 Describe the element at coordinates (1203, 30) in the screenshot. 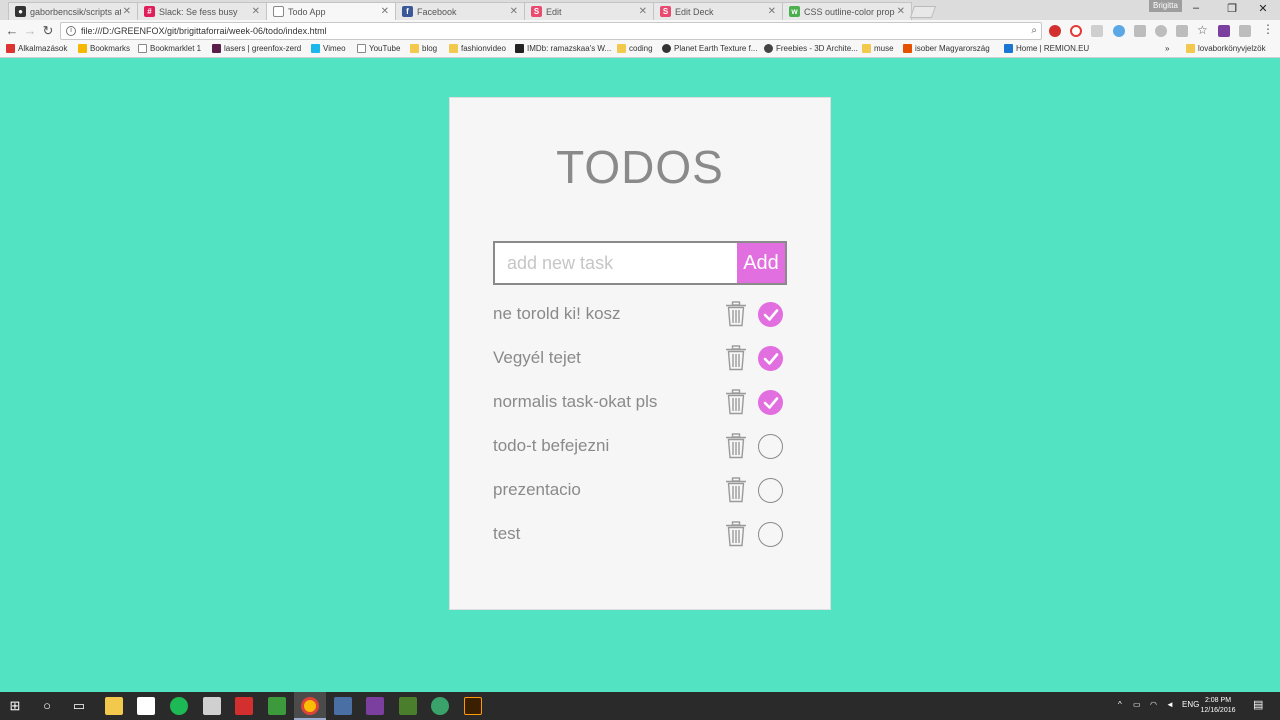

I see `star-icon: ☆` at that location.